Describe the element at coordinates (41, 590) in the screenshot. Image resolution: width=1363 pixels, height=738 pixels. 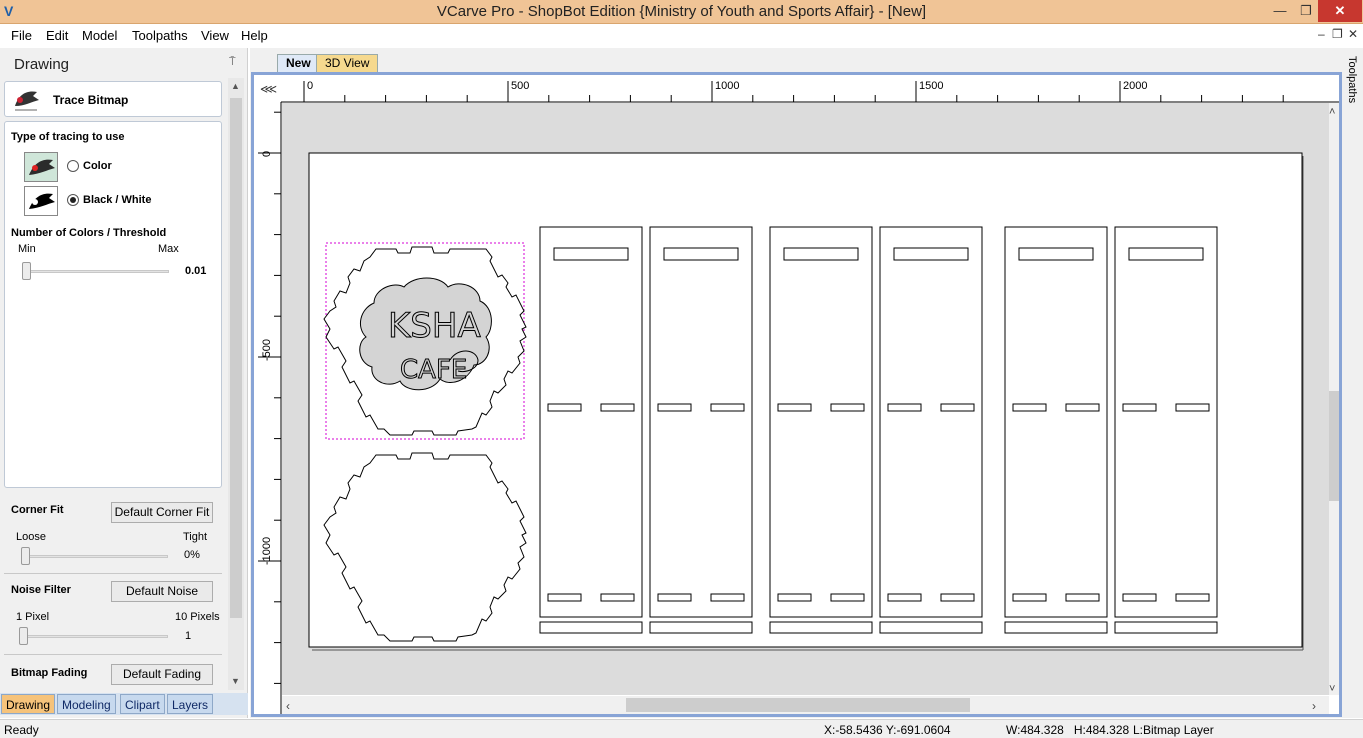
I see `noise-filter-heading: Noise Filter` at that location.